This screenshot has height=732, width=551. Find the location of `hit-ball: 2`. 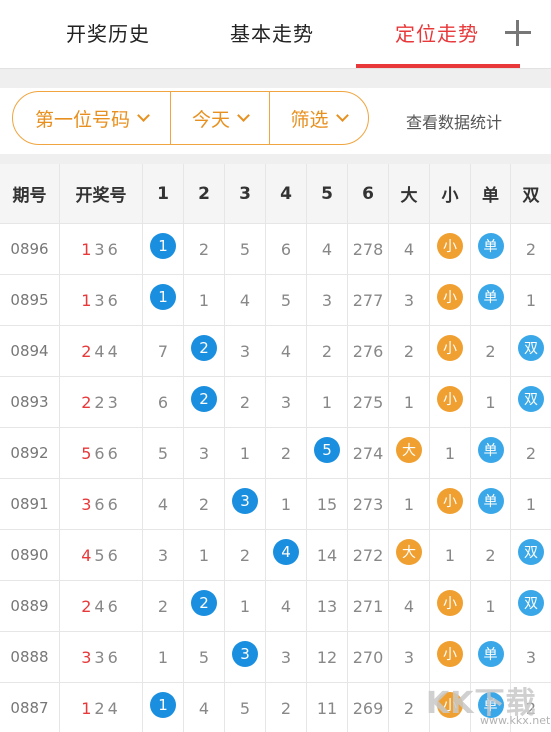

hit-ball: 2 is located at coordinates (204, 603).